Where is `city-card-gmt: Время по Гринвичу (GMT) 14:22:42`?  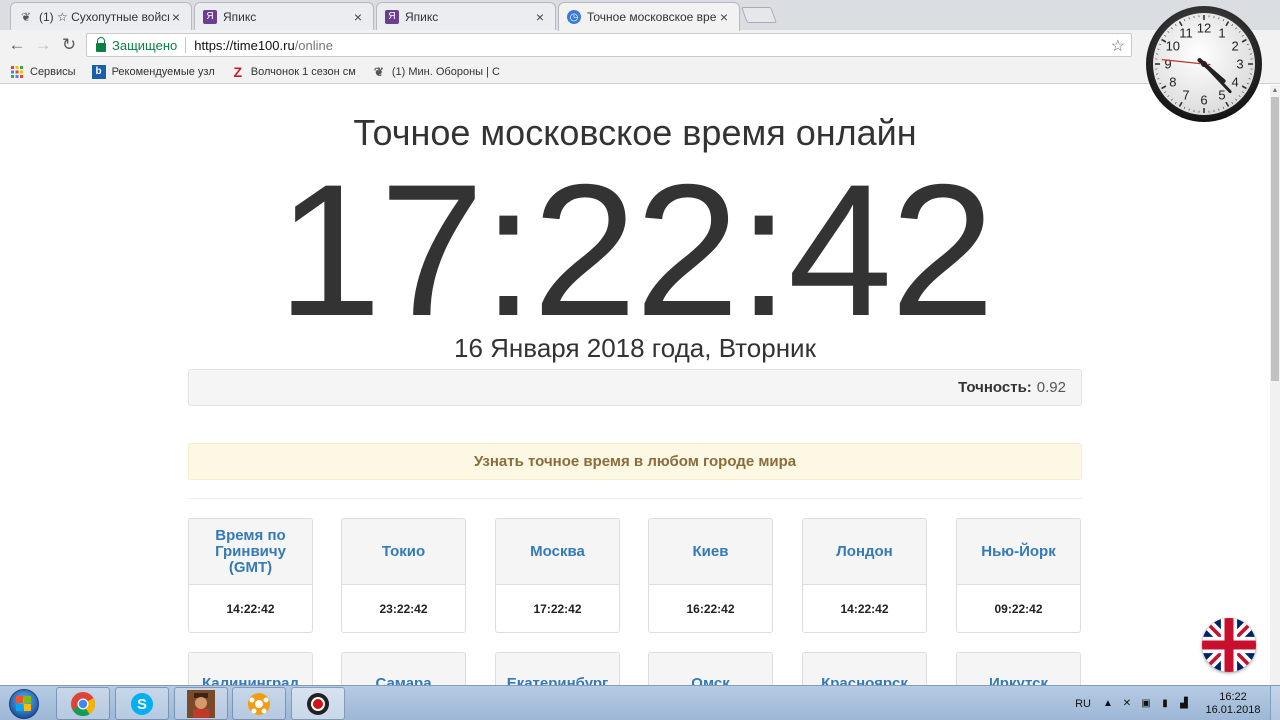
city-card-gmt: Время по Гринвичу (GMT) 14:22:42 is located at coordinates (250, 575).